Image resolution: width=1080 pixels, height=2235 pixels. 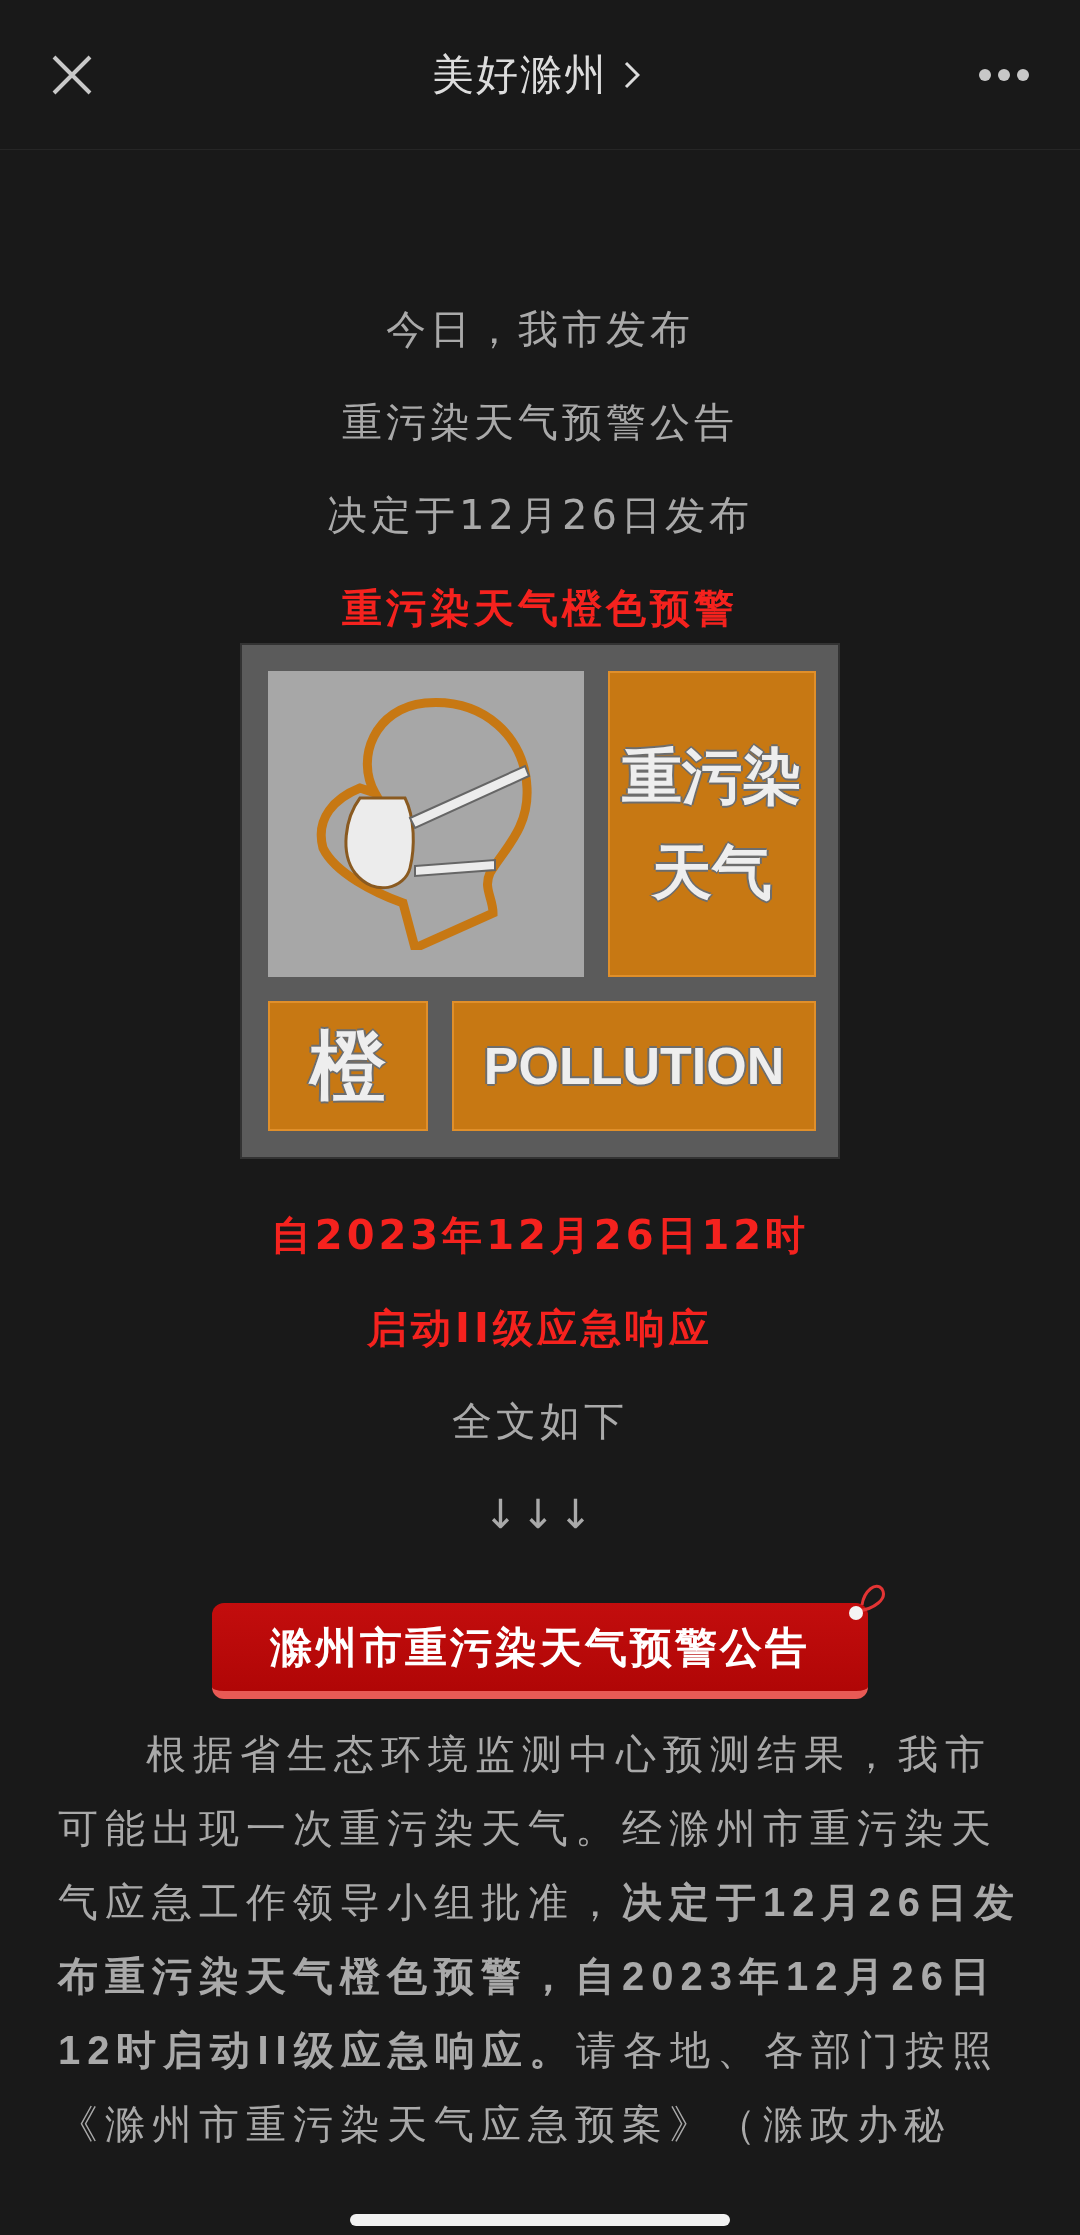 I want to click on section-heading: 滁州市重污染天气预警公告, so click(x=540, y=1651).